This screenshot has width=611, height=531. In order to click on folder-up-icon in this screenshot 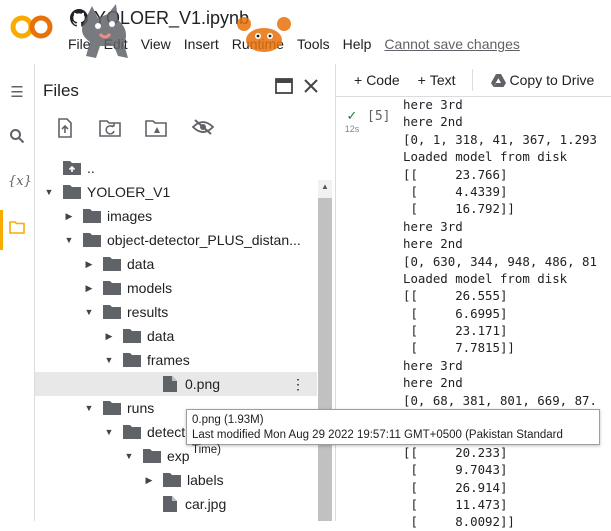, I will do `click(72, 168)`.